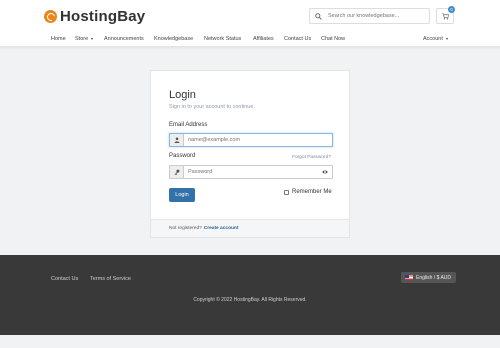  Describe the element at coordinates (221, 228) in the screenshot. I see `create-account-link: Create account` at that location.